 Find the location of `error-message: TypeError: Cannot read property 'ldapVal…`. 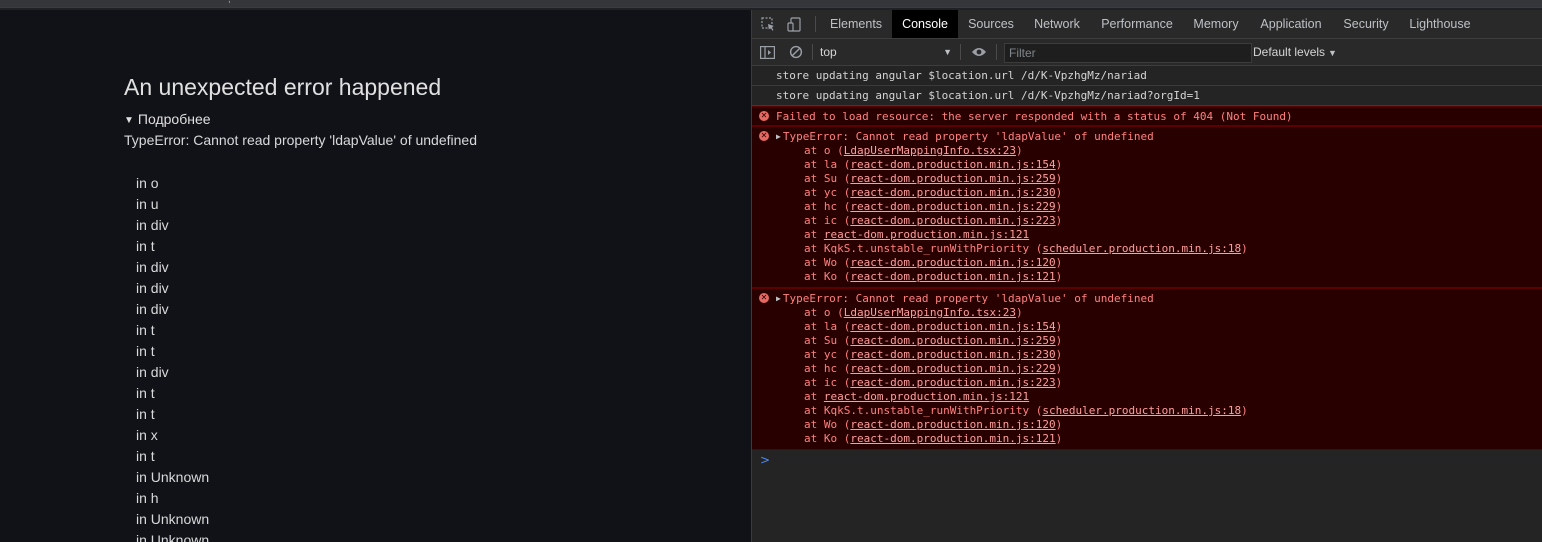

error-message: TypeError: Cannot read property 'ldapVal… is located at coordinates (300, 140).